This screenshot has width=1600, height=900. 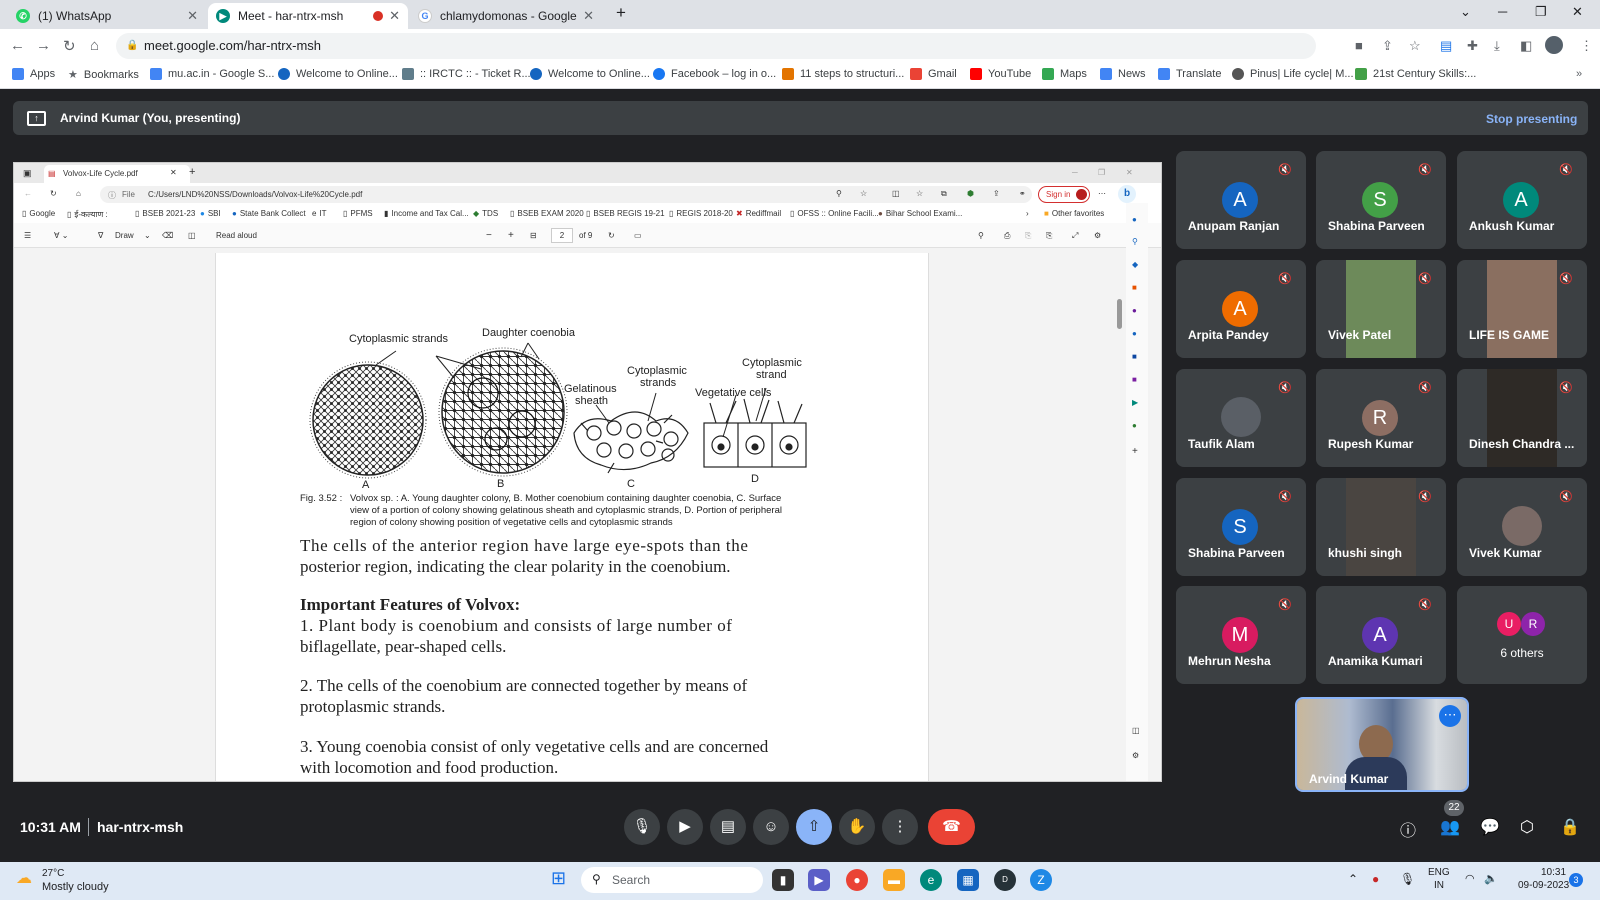 I want to click on wifi-icon: ◠, so click(x=1470, y=878).